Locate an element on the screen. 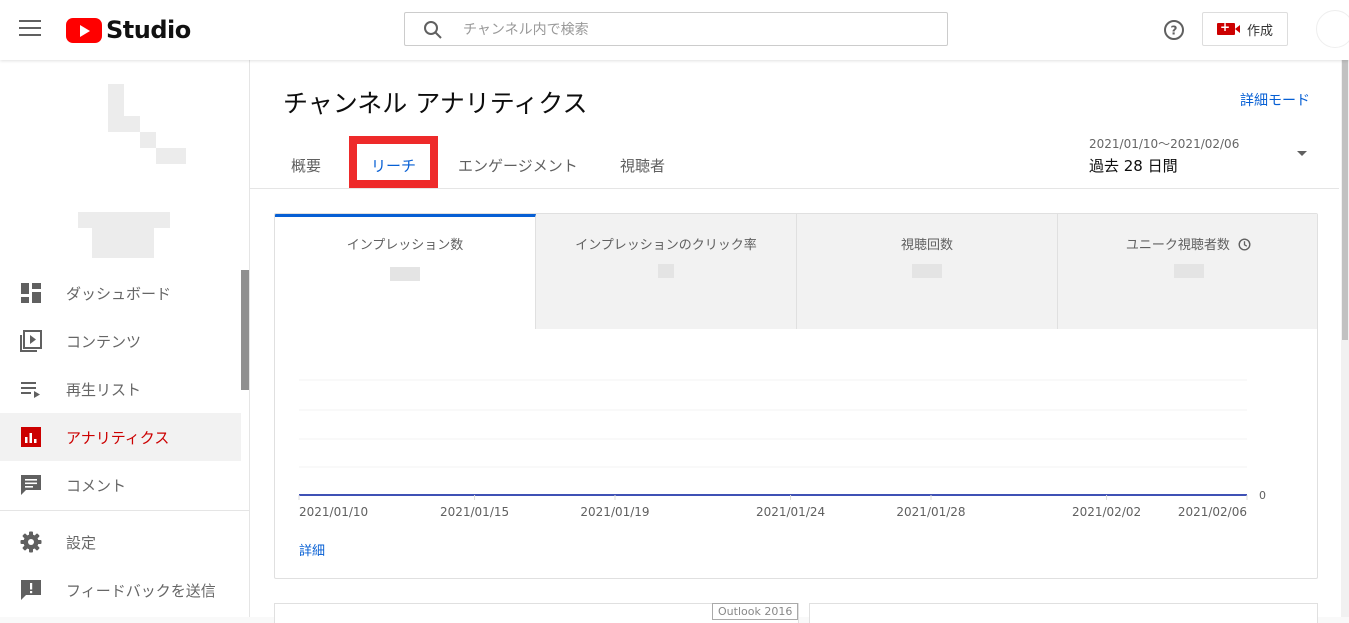  page-title: チャンネル アナリティクス is located at coordinates (435, 103).